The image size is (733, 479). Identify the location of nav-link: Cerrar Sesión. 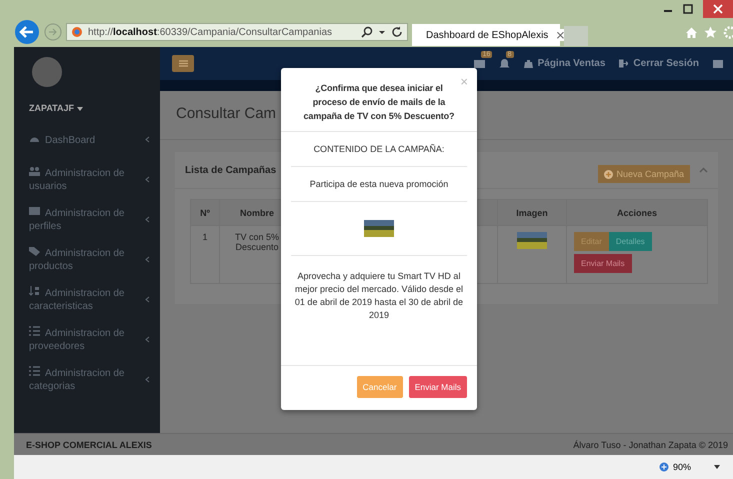
(659, 63).